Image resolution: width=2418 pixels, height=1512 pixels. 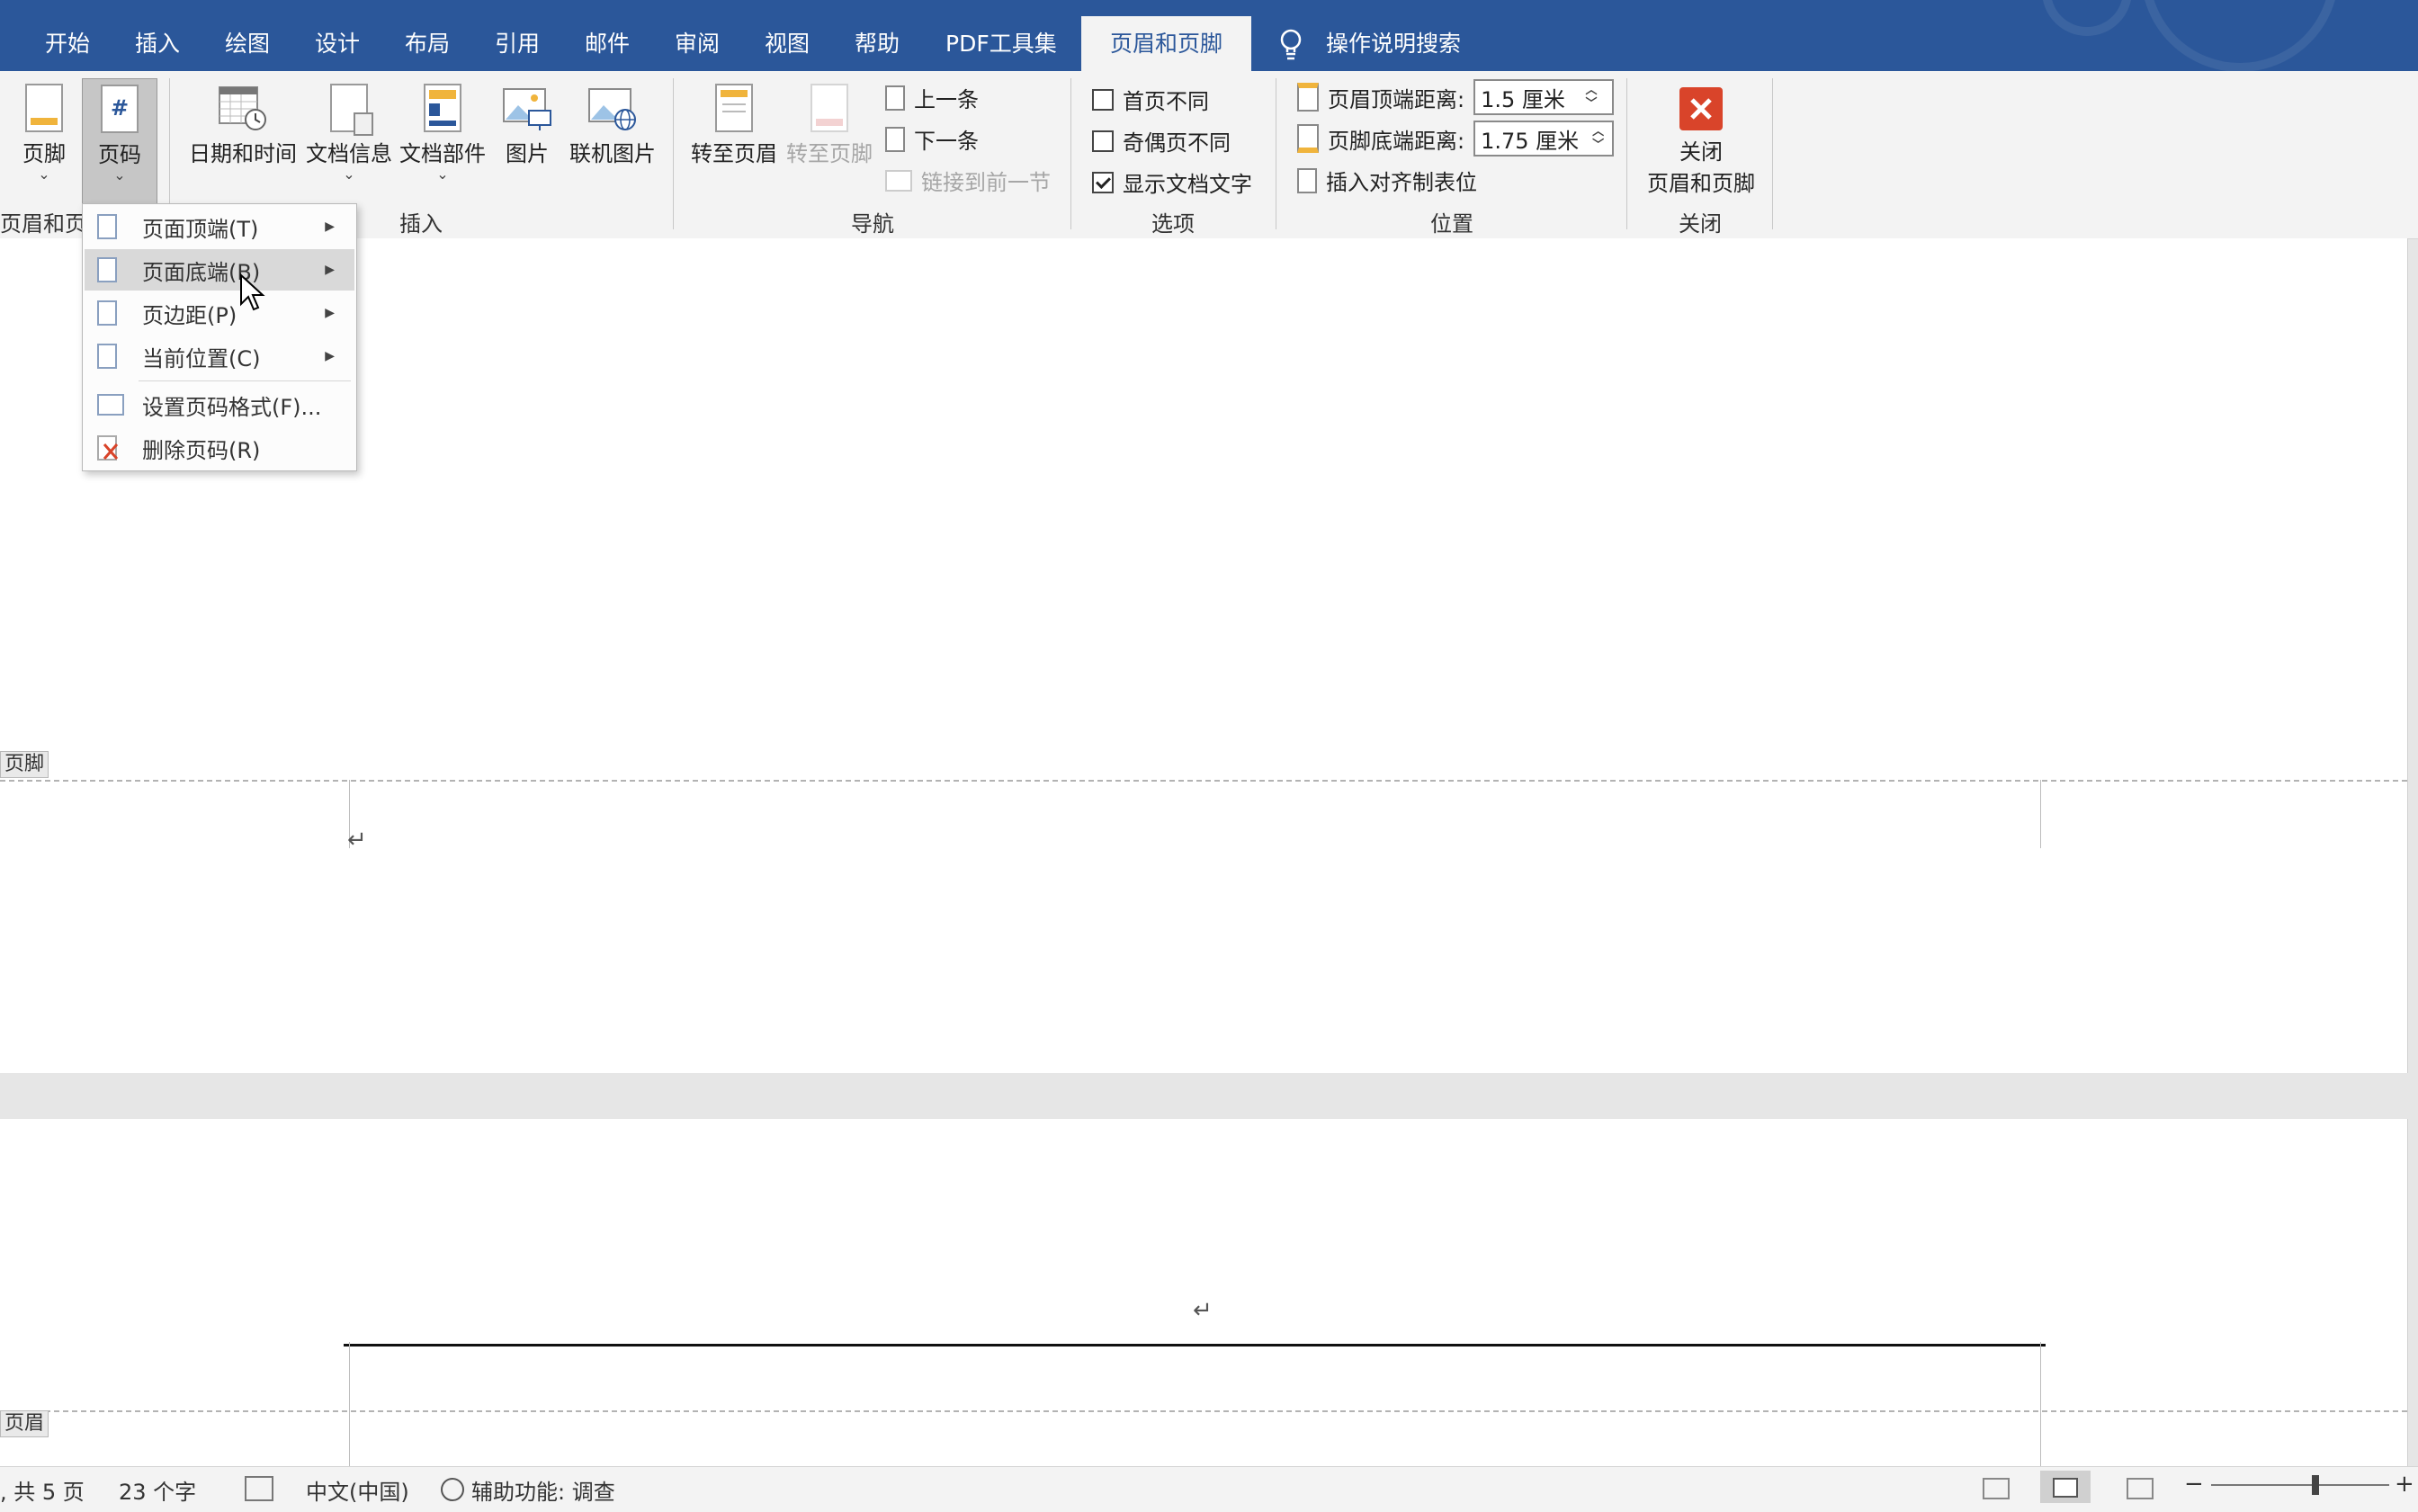 What do you see at coordinates (44, 108) in the screenshot?
I see `footer-icon` at bounding box center [44, 108].